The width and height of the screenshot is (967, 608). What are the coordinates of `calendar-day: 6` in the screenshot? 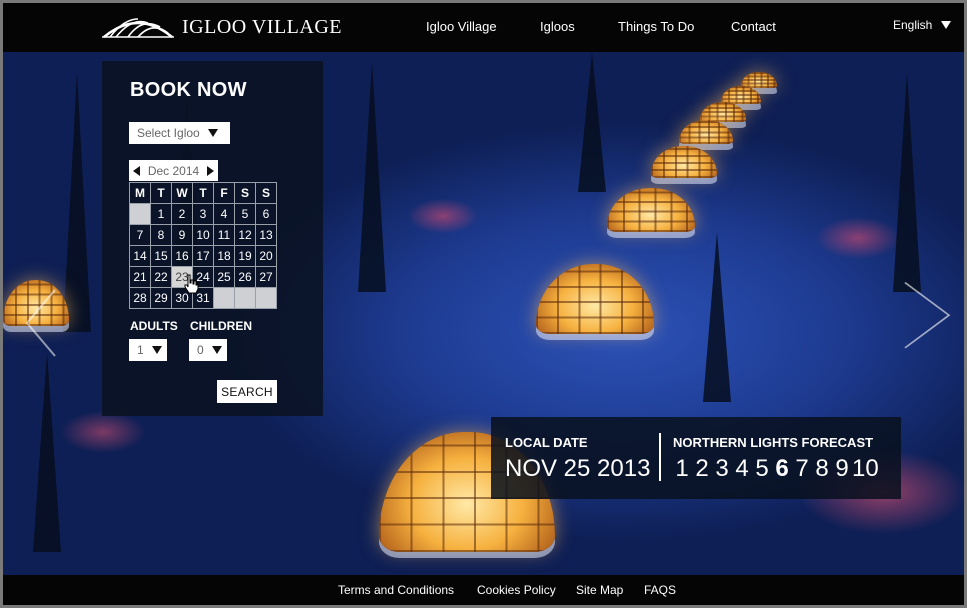 It's located at (266, 214).